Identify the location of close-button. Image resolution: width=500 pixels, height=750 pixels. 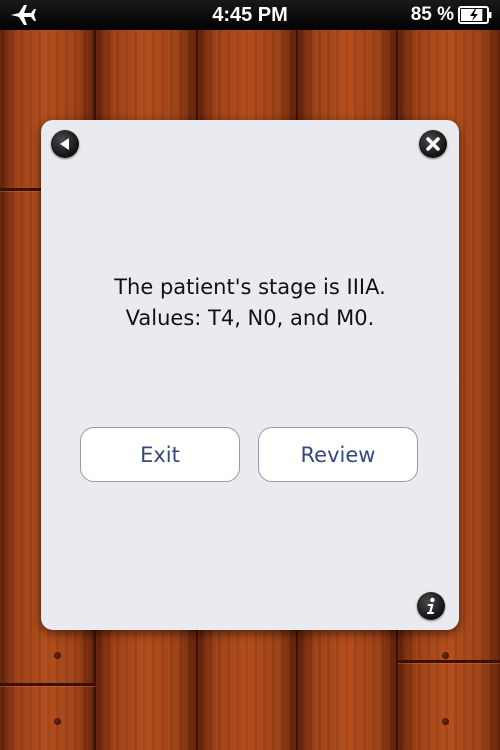
(433, 144).